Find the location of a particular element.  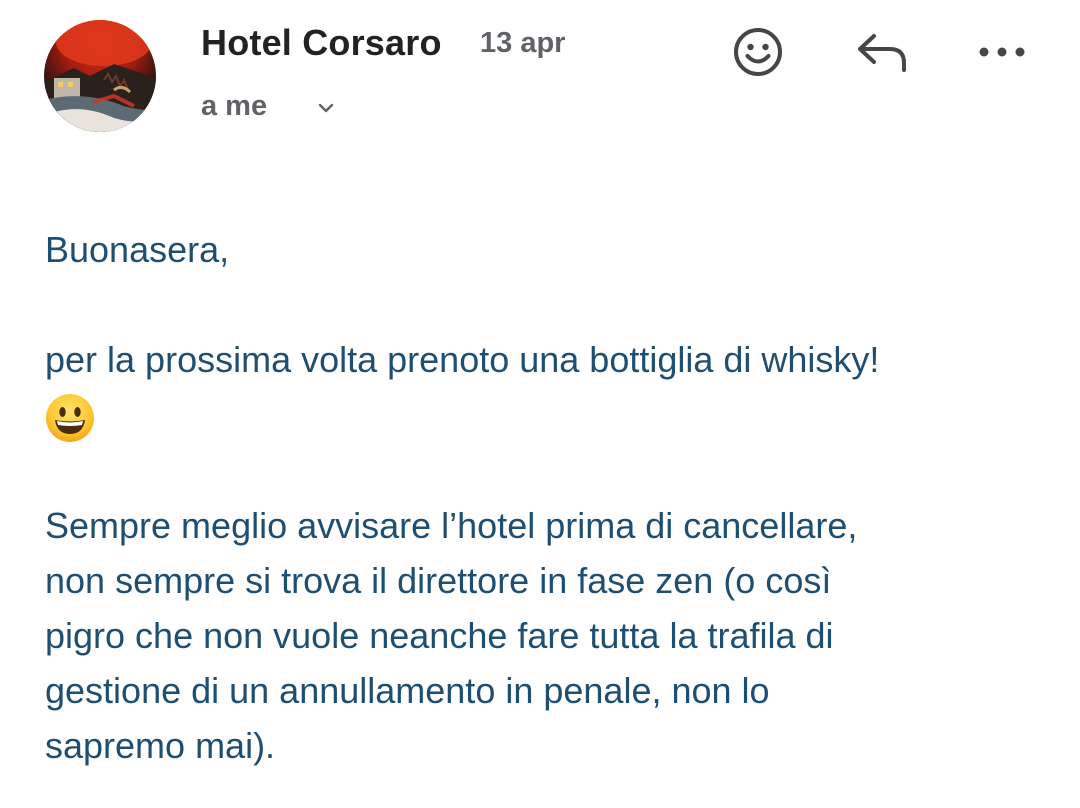

add-reaction-button is located at coordinates (758, 52).